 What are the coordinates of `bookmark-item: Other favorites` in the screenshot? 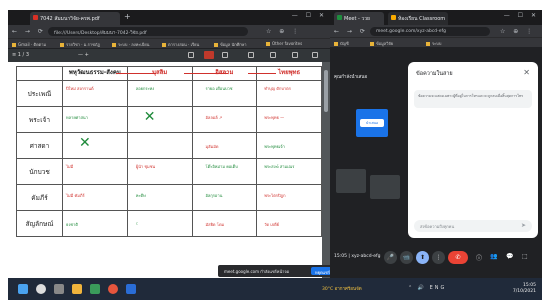 It's located at (284, 43).